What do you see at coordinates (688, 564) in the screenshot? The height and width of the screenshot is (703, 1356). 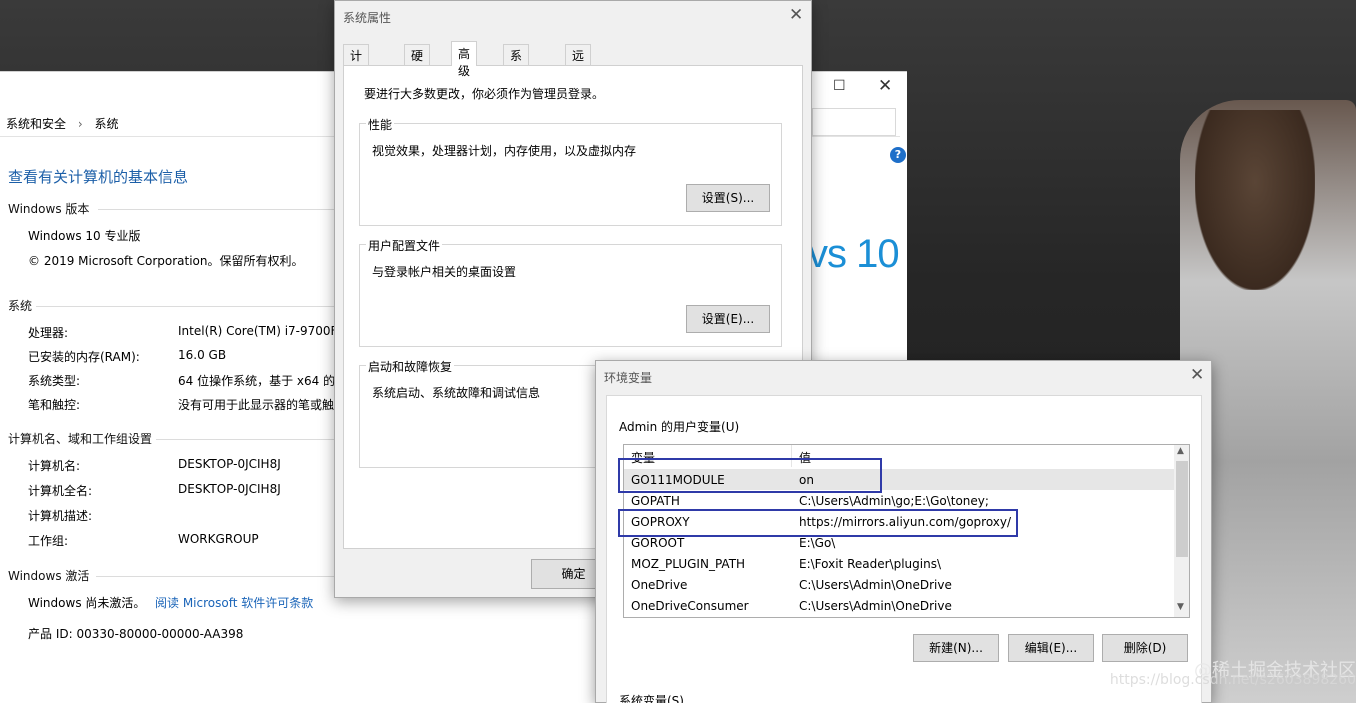 I see `variable-name: MOZ_PLUGIN_PATH` at bounding box center [688, 564].